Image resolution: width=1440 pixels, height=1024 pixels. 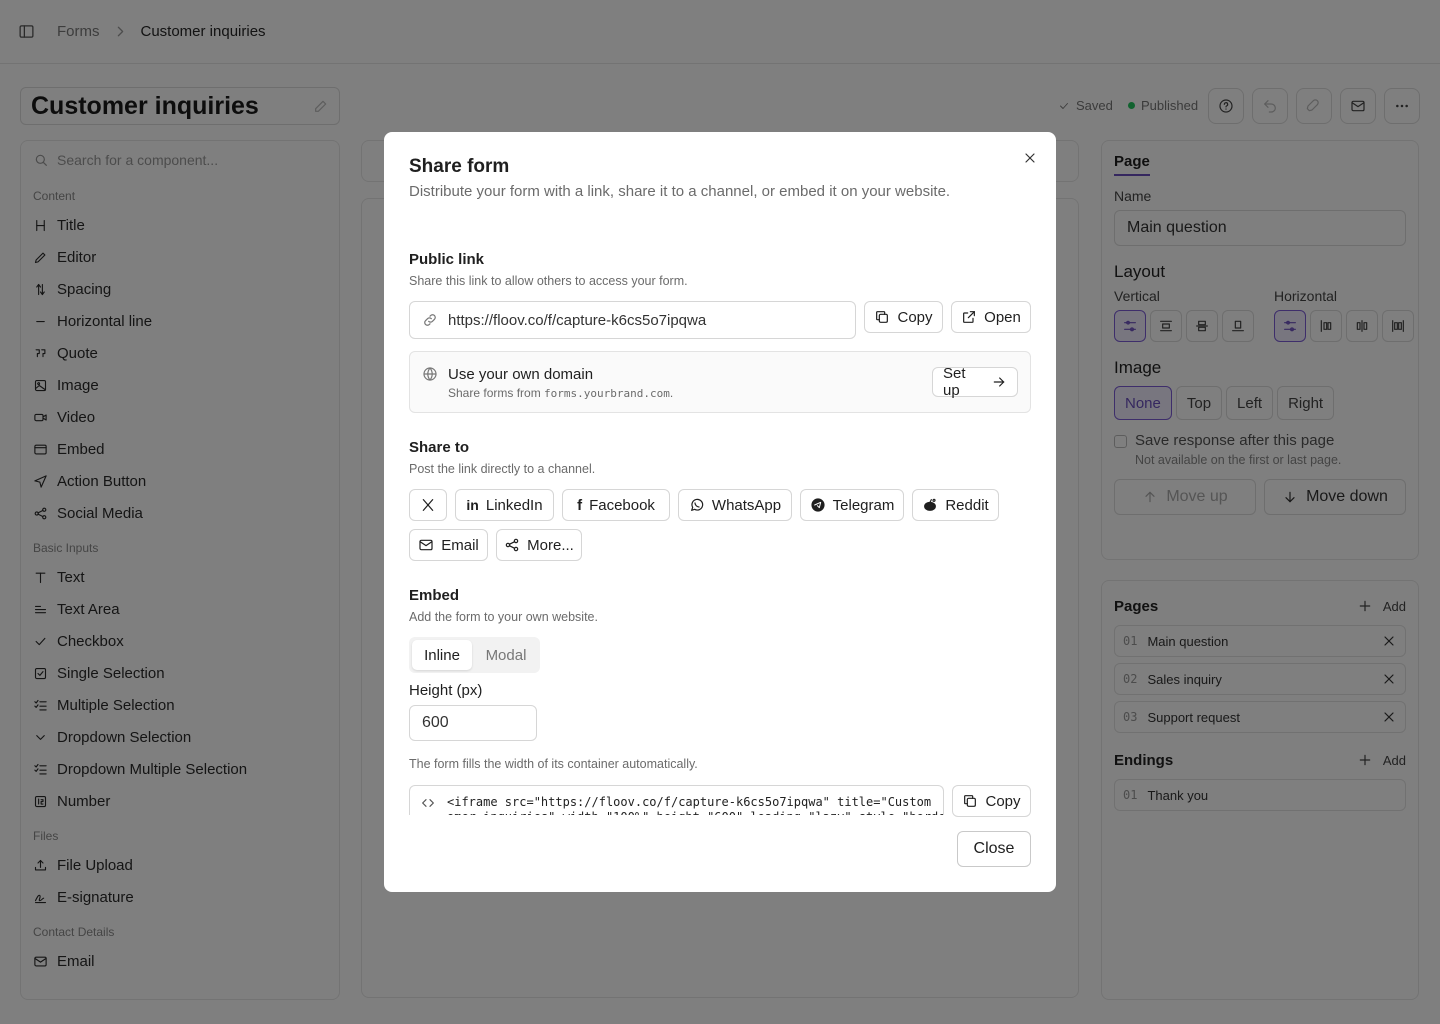 I want to click on globe-icon, so click(x=430, y=374).